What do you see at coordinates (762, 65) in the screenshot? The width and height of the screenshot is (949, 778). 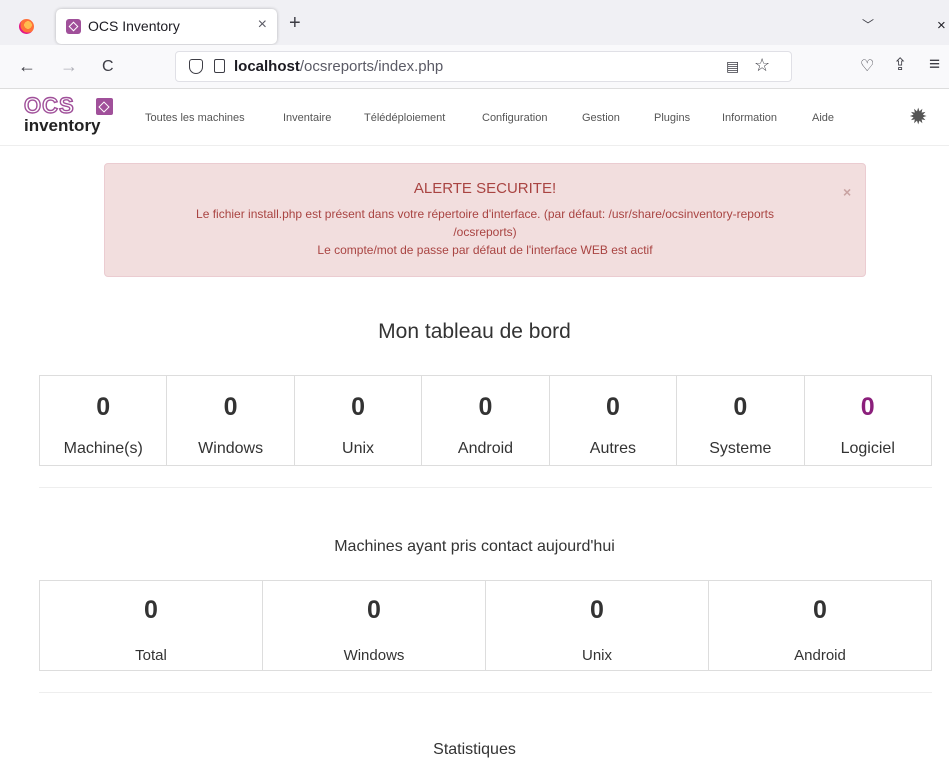 I see `bookmark-star-icon: ☆` at bounding box center [762, 65].